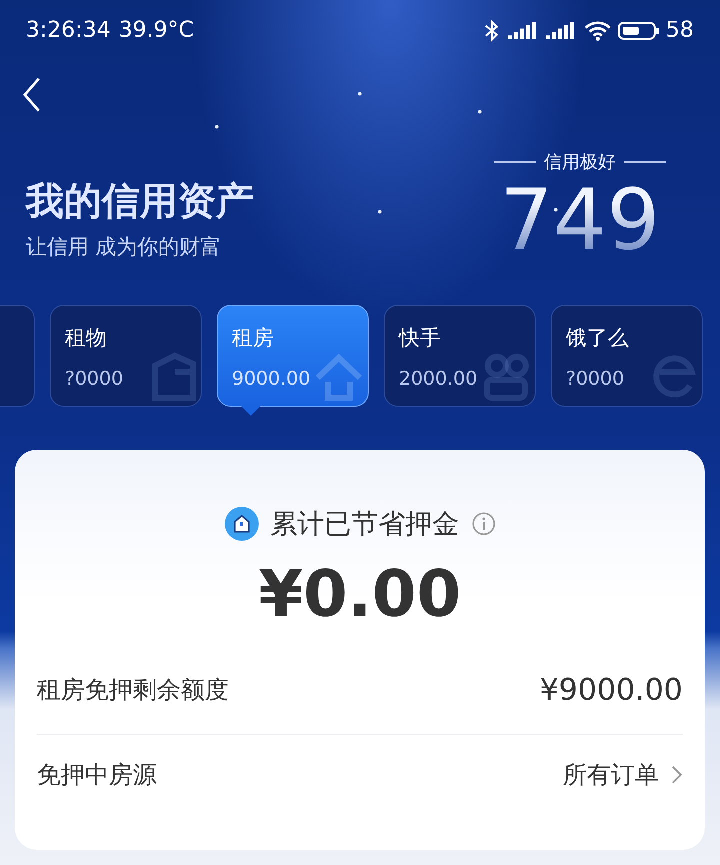 The width and height of the screenshot is (720, 865). I want to click on row-value: ¥9000.00, so click(611, 690).